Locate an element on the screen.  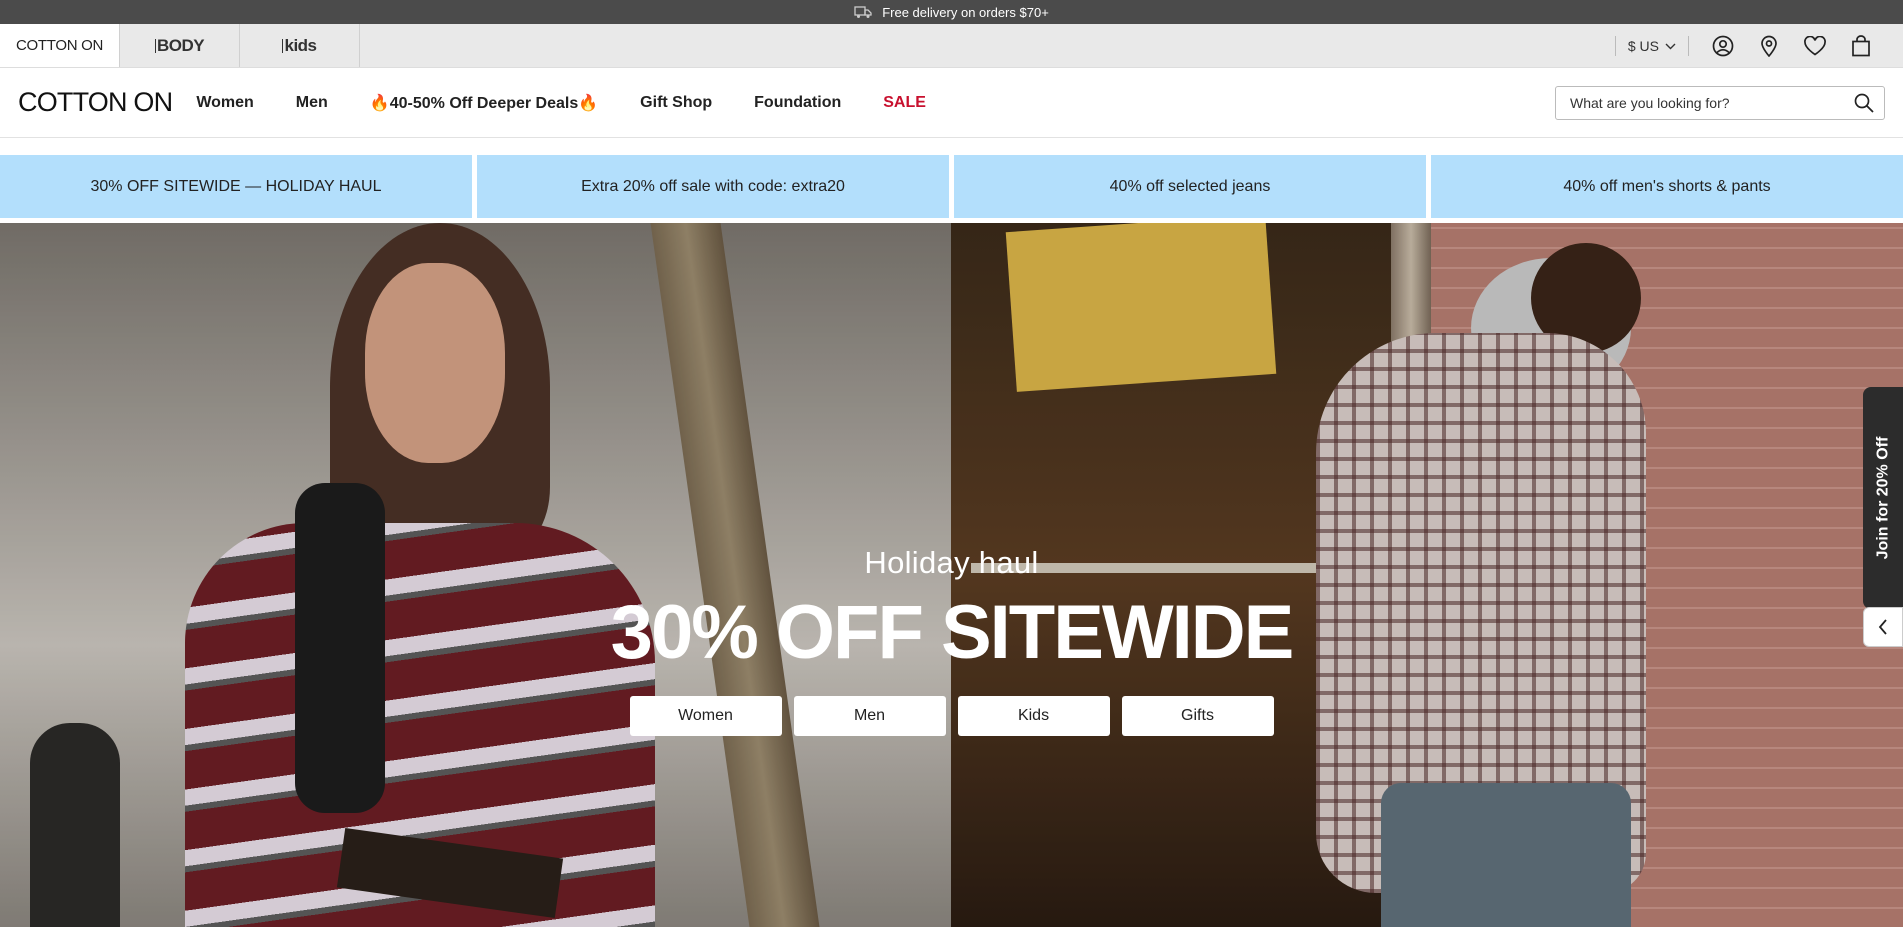
join-offer-tab: Join for 20% Off is located at coordinates (1883, 498).